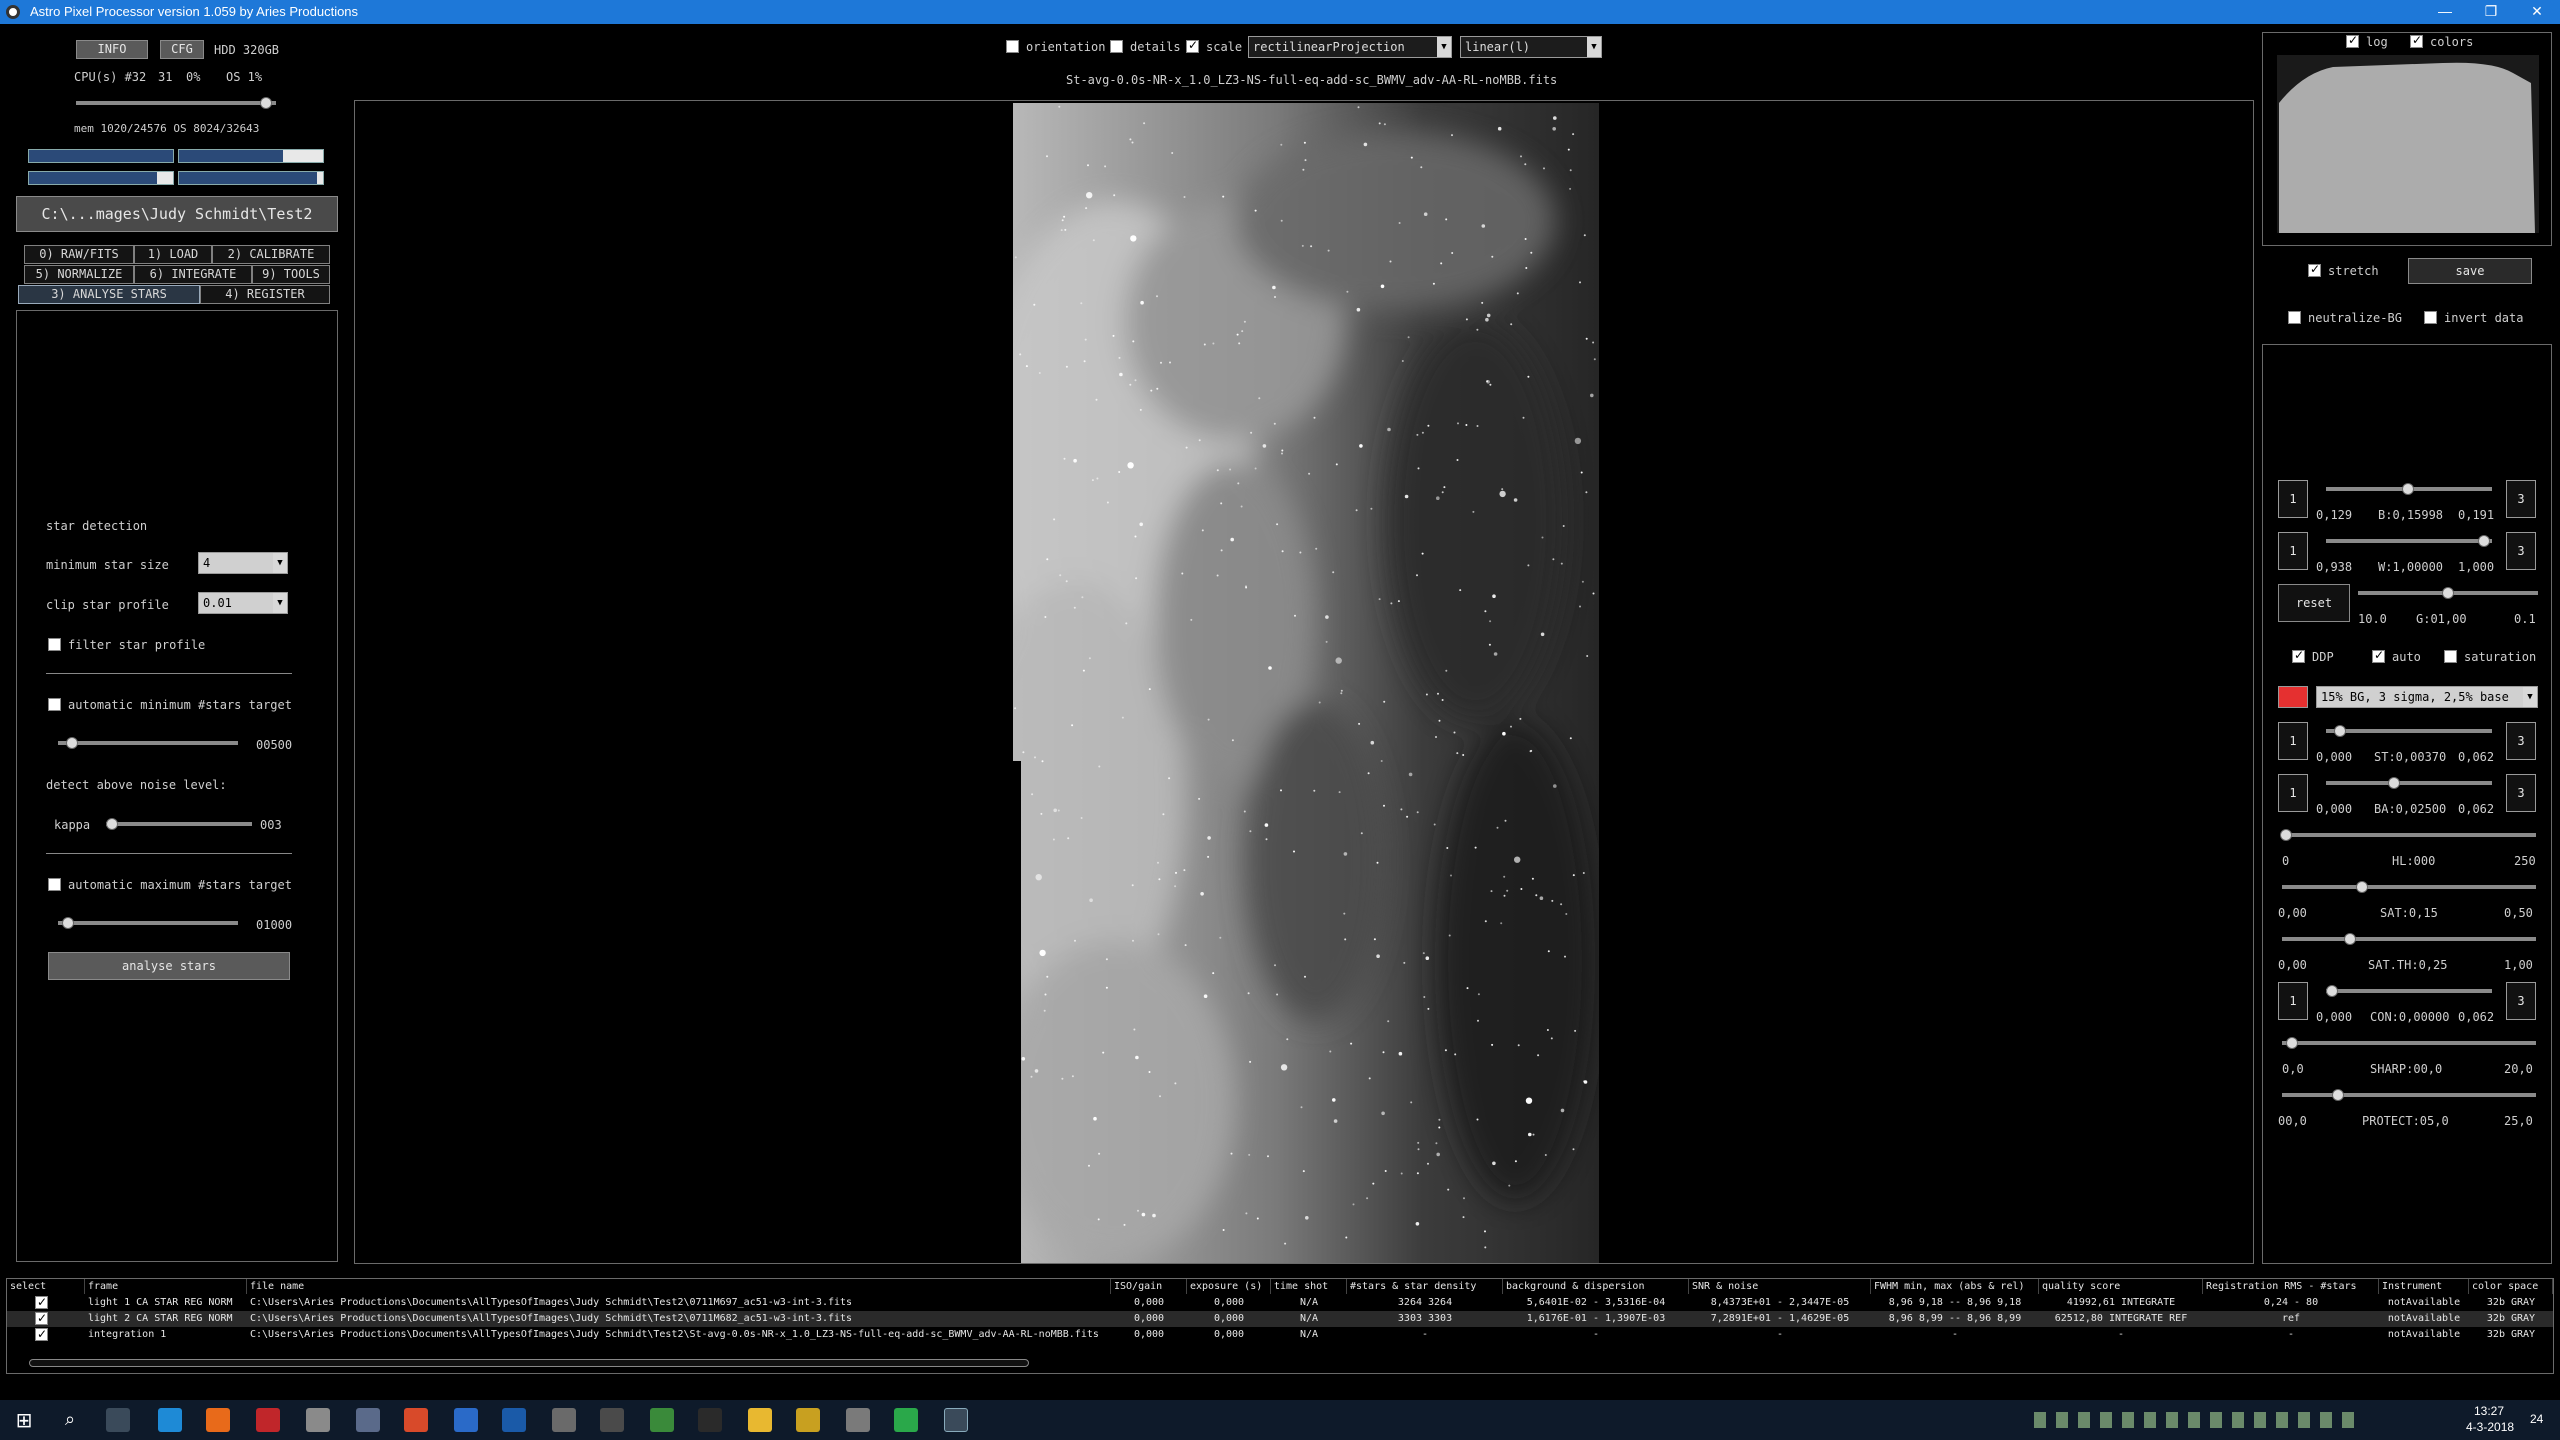 The height and width of the screenshot is (1440, 2560). Describe the element at coordinates (79, 274) in the screenshot. I see `tab-normalize: 5) NORMALIZE` at that location.